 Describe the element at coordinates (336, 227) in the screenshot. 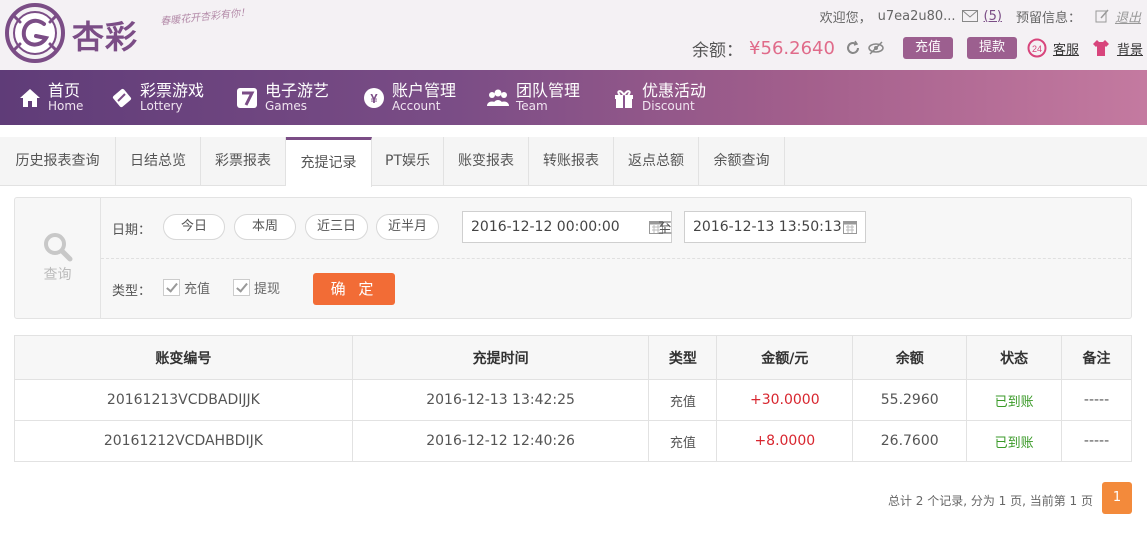

I see `quick-date-last-3-days: 近三日` at that location.